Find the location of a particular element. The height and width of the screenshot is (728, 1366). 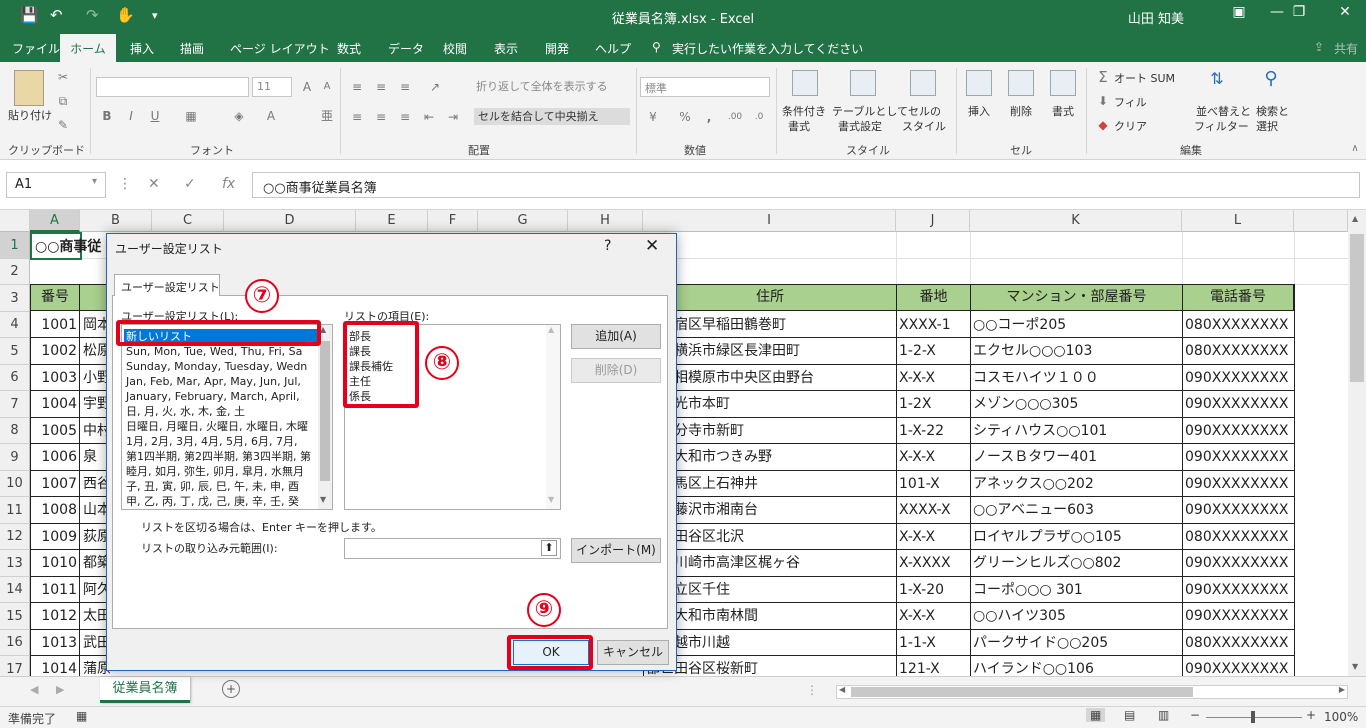

scroll-right-icon: ▶ is located at coordinates (1342, 689).